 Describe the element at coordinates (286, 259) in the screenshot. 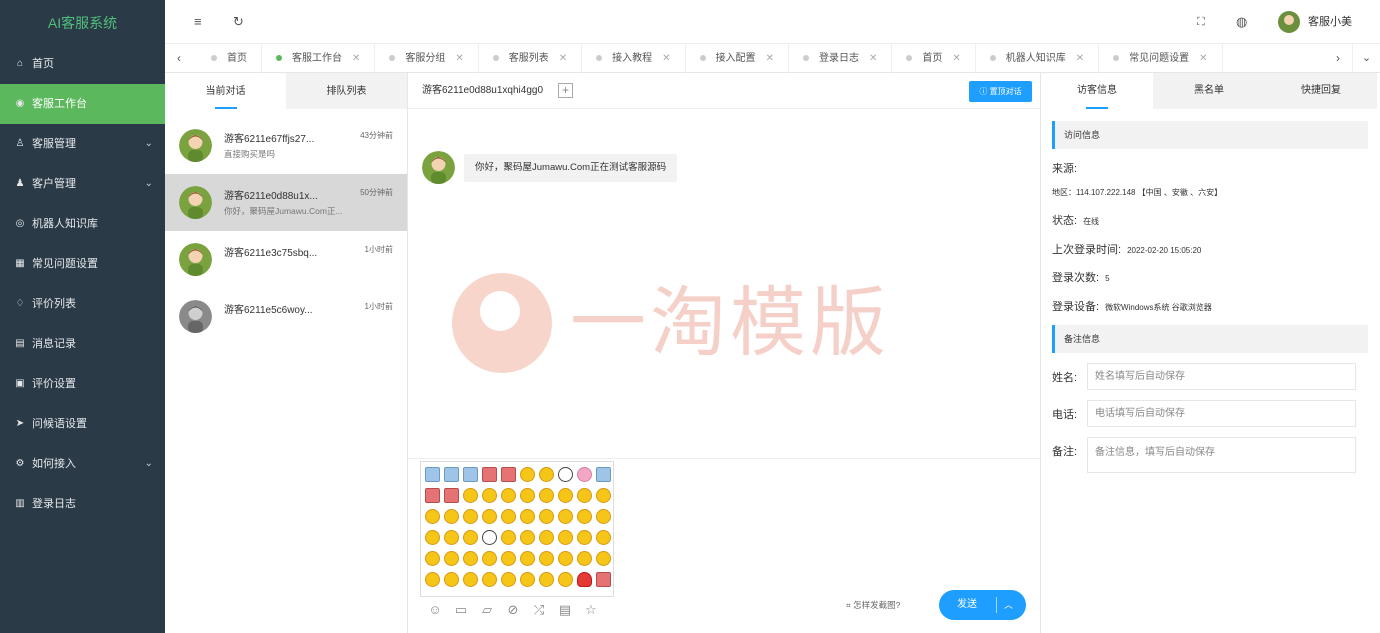

I see `conversation-item: 游客6211e3c75sbq... 1小时前` at that location.